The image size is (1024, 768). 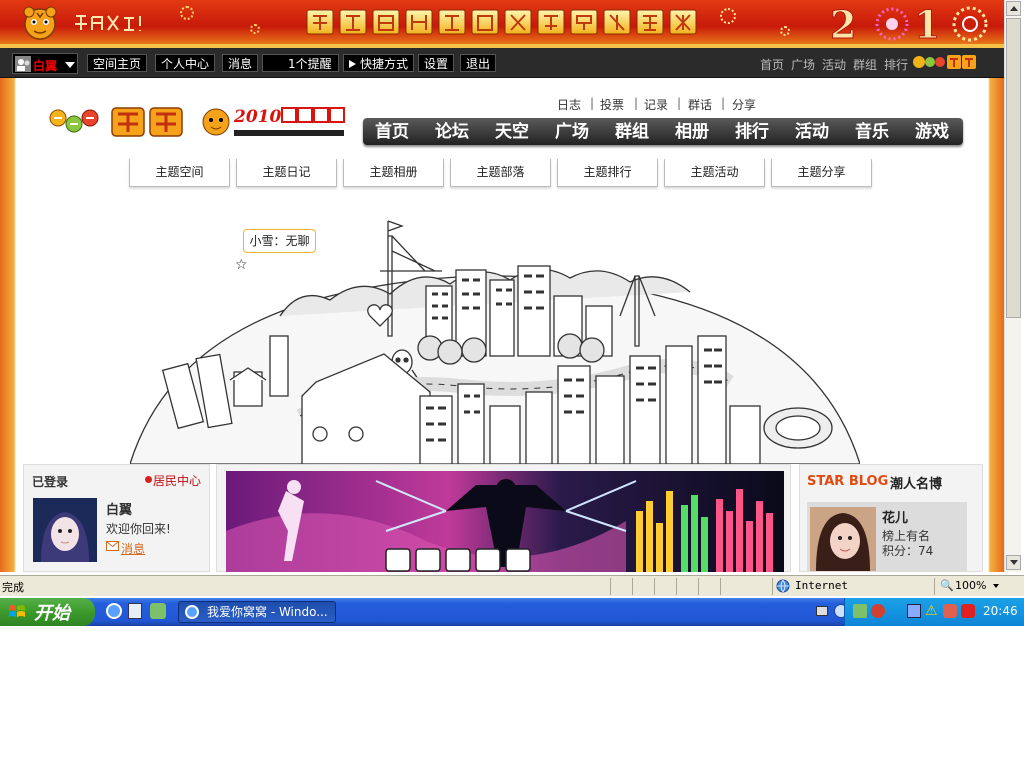 I want to click on keyboard-icon, so click(x=822, y=611).